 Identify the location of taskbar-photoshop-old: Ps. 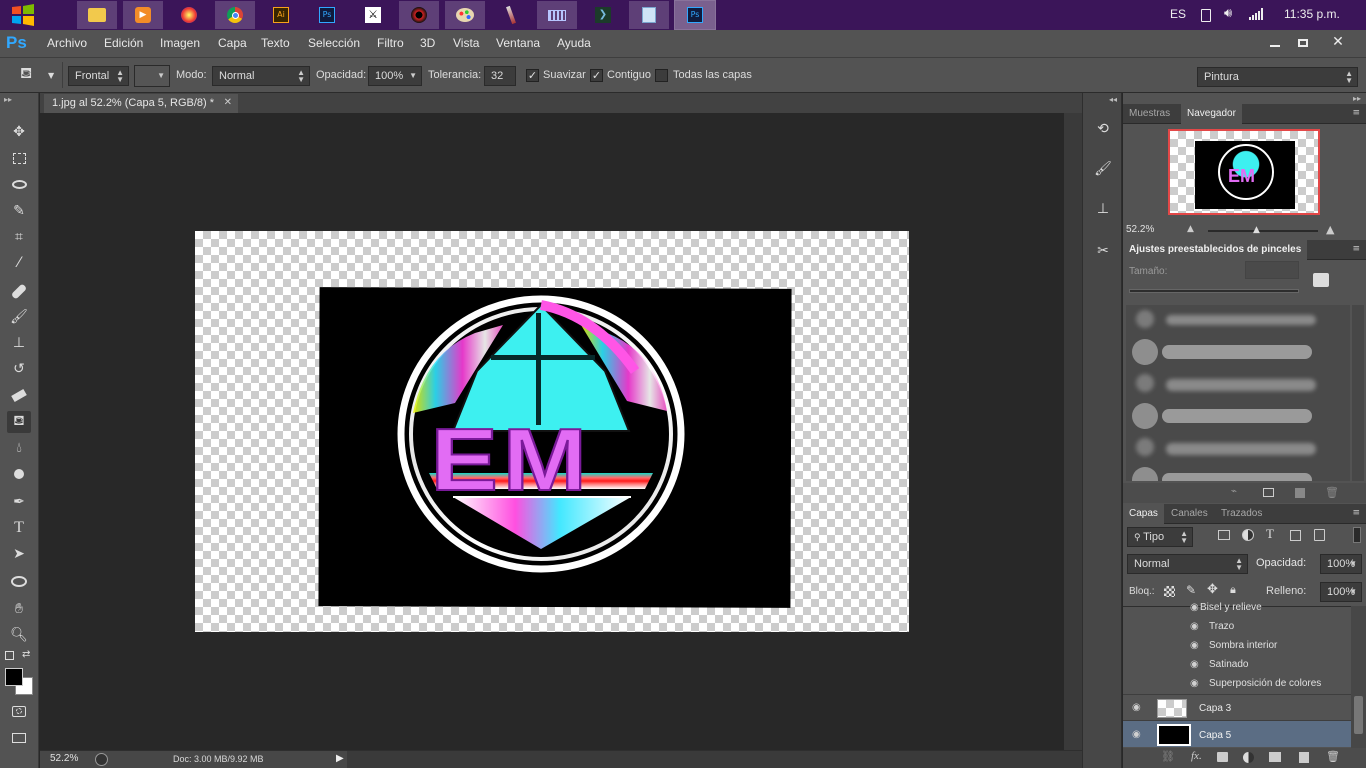
(327, 15).